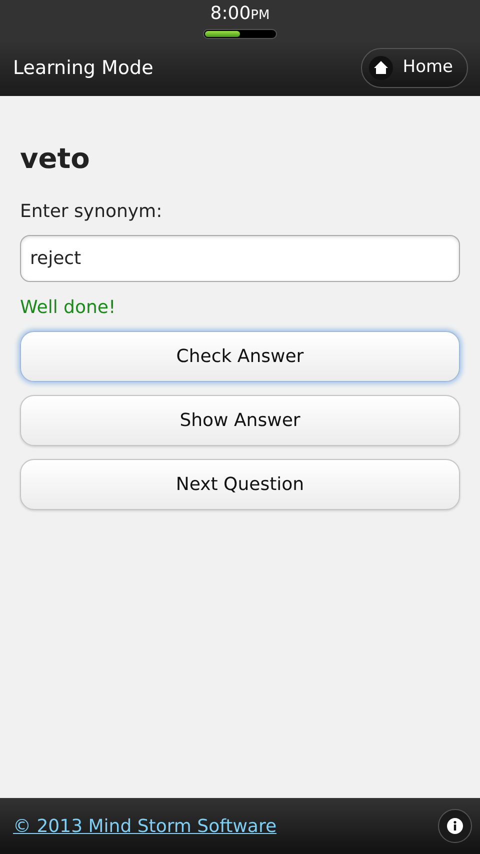 This screenshot has height=854, width=480. What do you see at coordinates (68, 308) in the screenshot?
I see `feedback-message: Well done!` at bounding box center [68, 308].